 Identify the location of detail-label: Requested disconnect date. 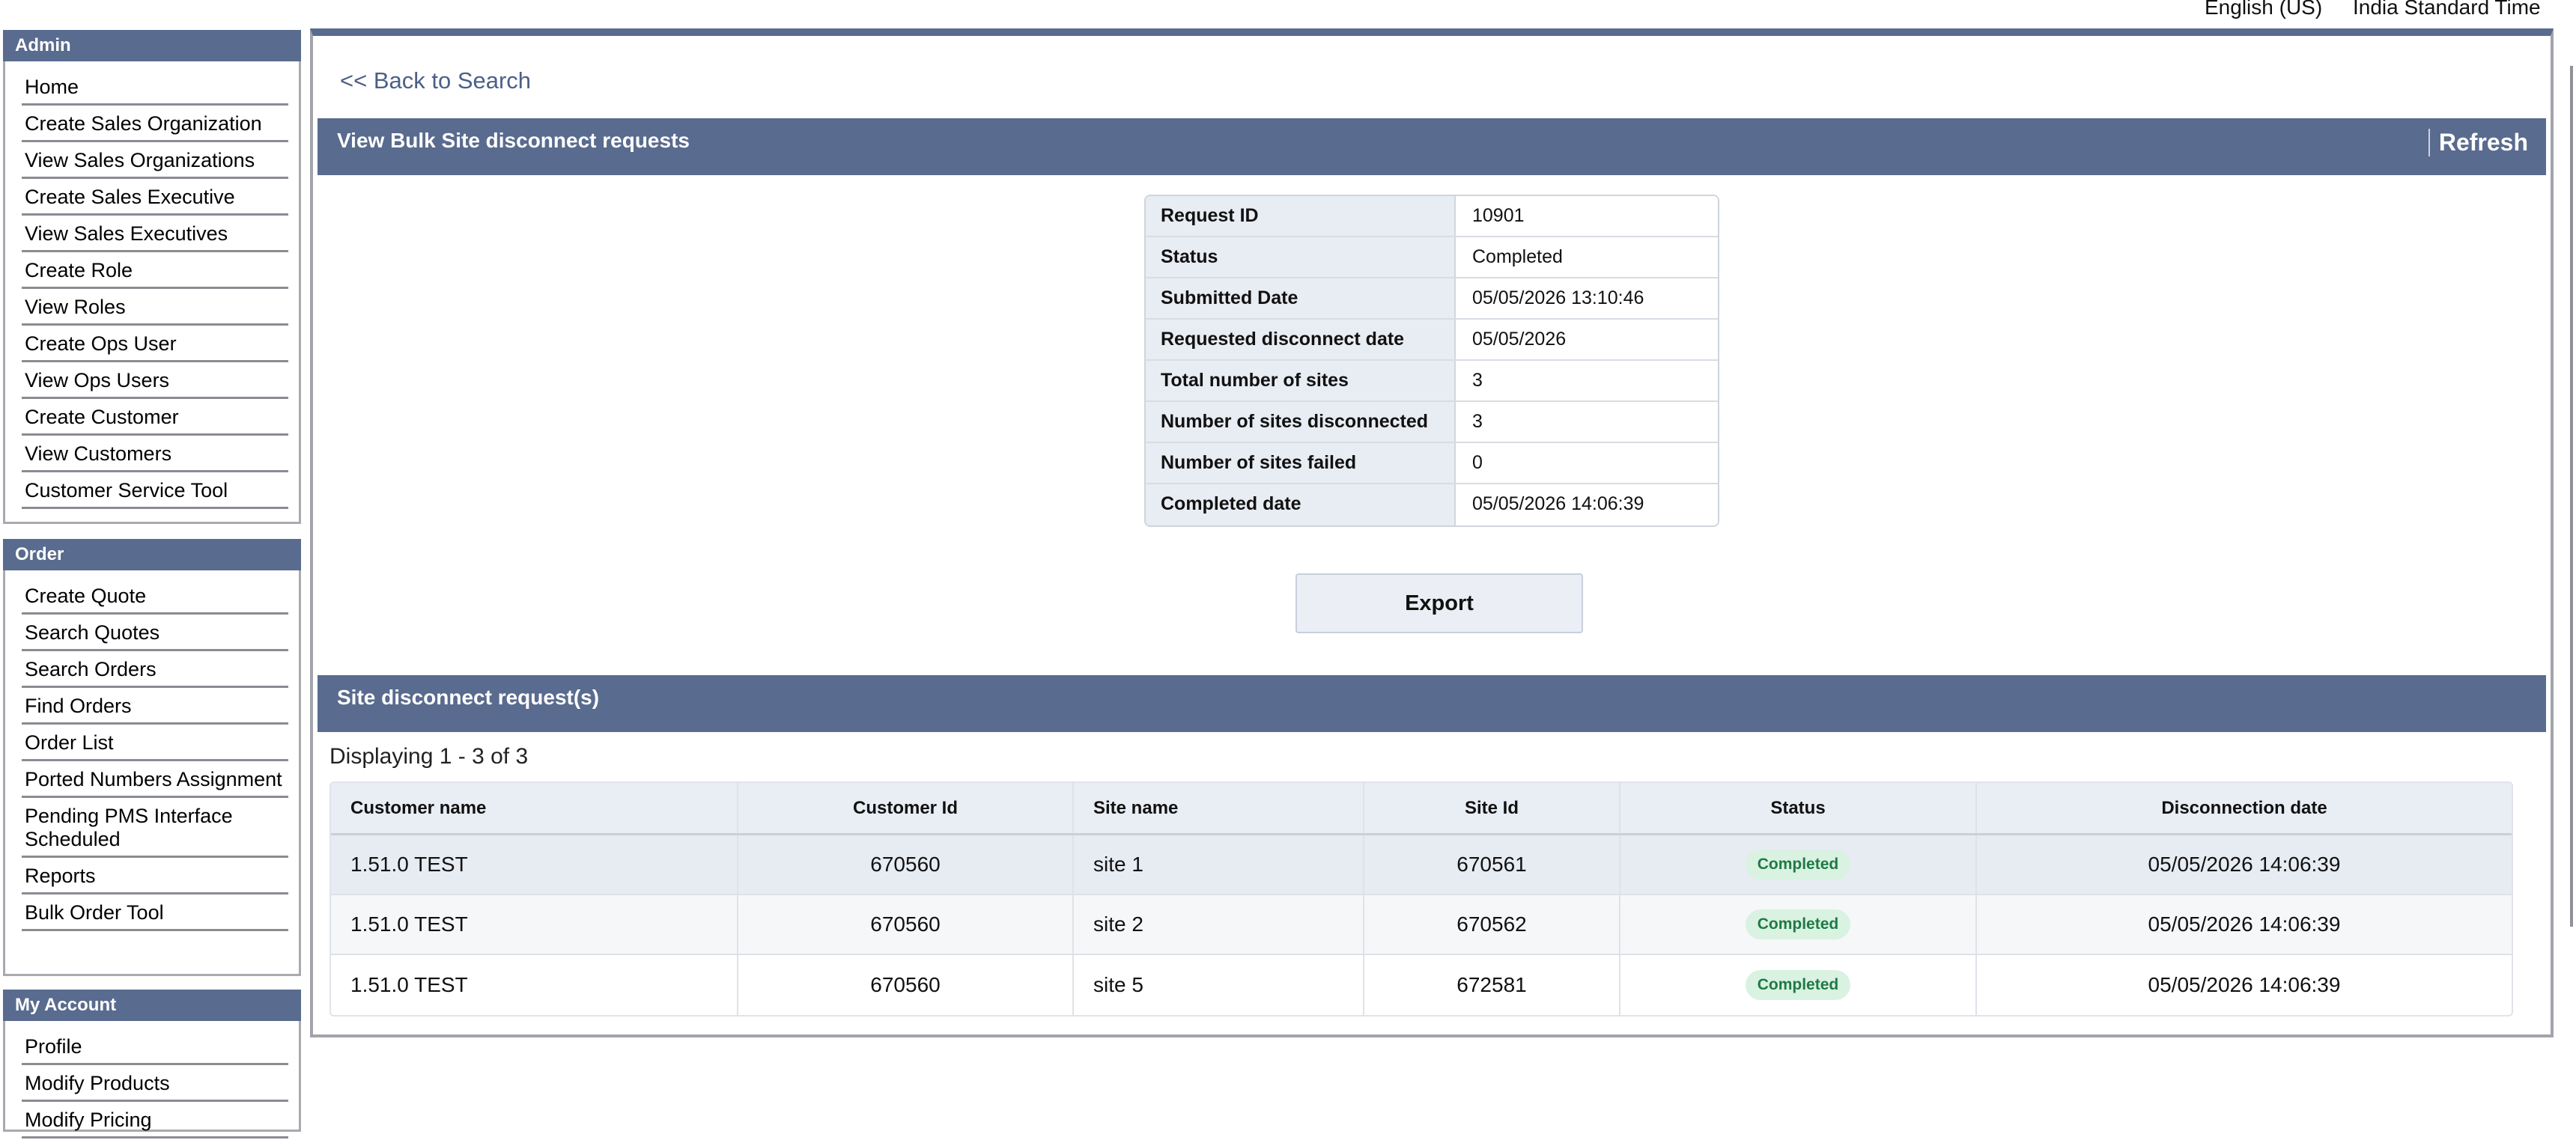
(1301, 339).